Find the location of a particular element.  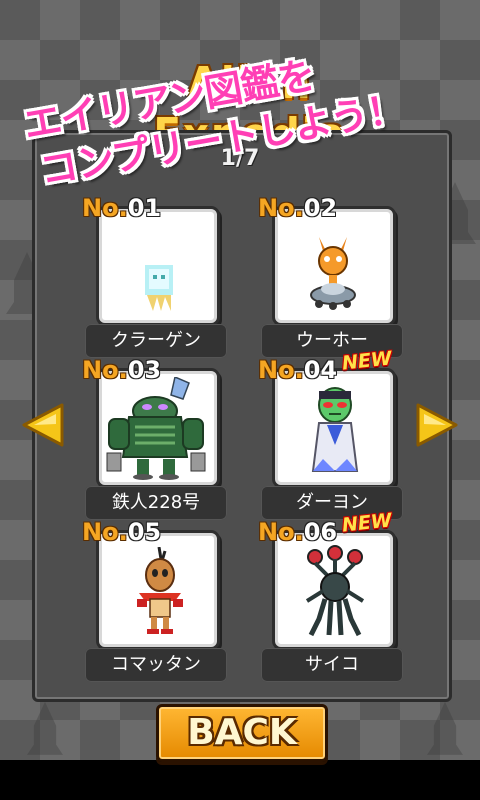

robot-alien-icon is located at coordinates (156, 428).